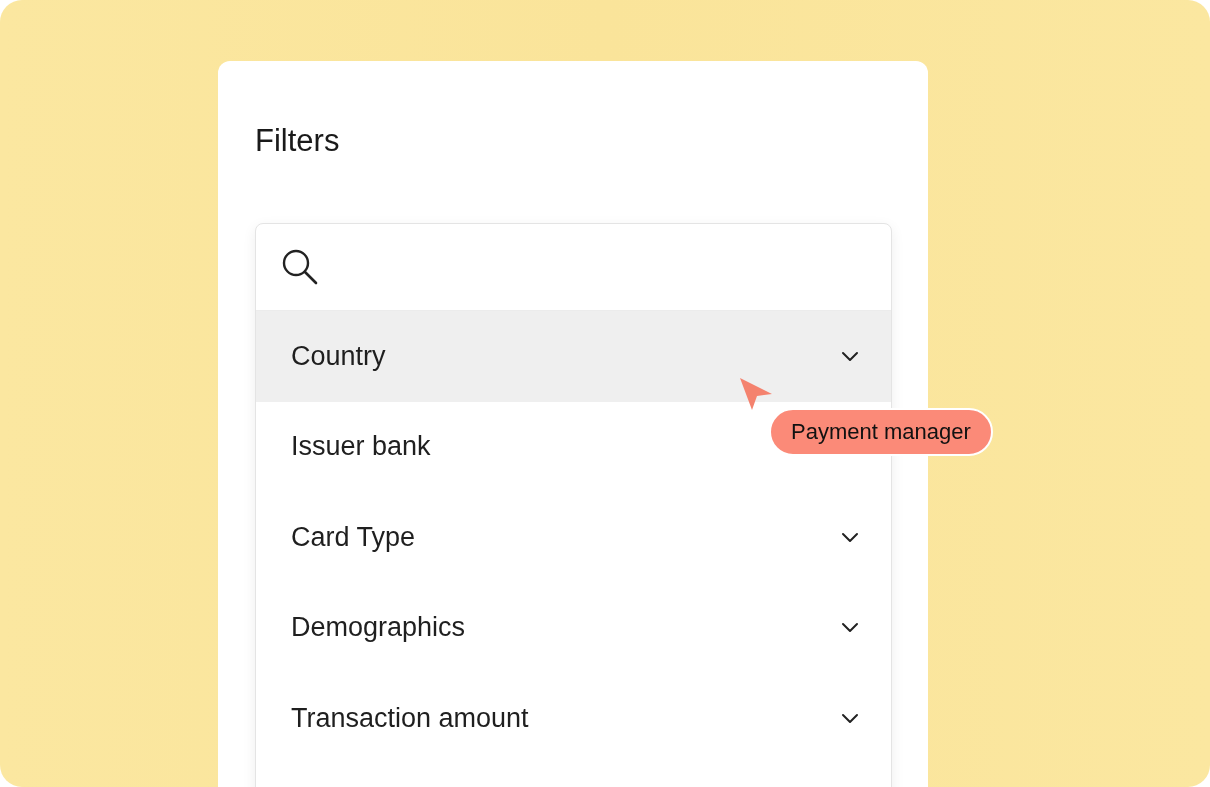  I want to click on filter-item: Demographics, so click(573, 627).